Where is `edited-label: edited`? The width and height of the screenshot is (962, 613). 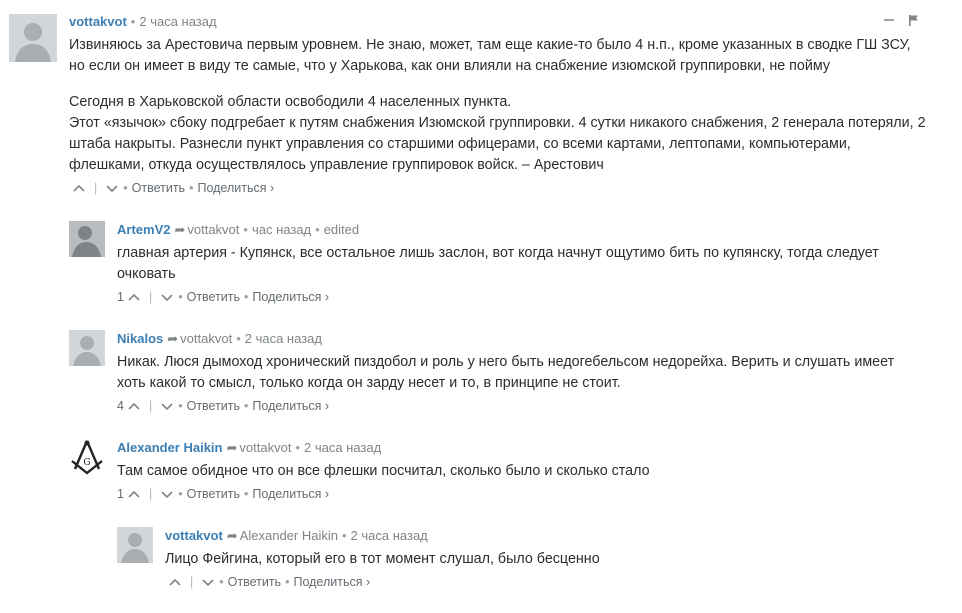
edited-label: edited is located at coordinates (341, 229).